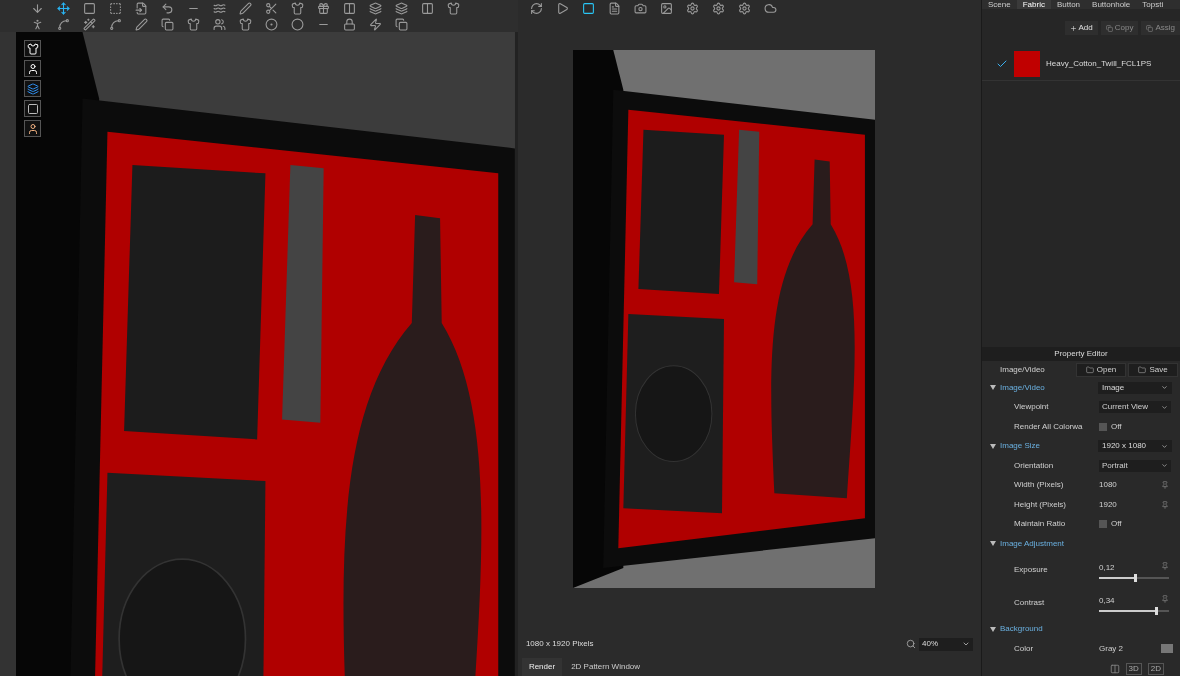 The height and width of the screenshot is (676, 1180). What do you see at coordinates (1101, 369) in the screenshot?
I see `file-button: Open` at bounding box center [1101, 369].